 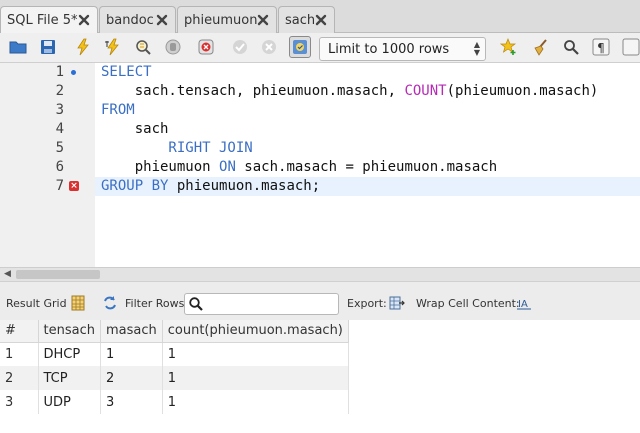 I want to click on keyword: FROM, so click(x=118, y=110).